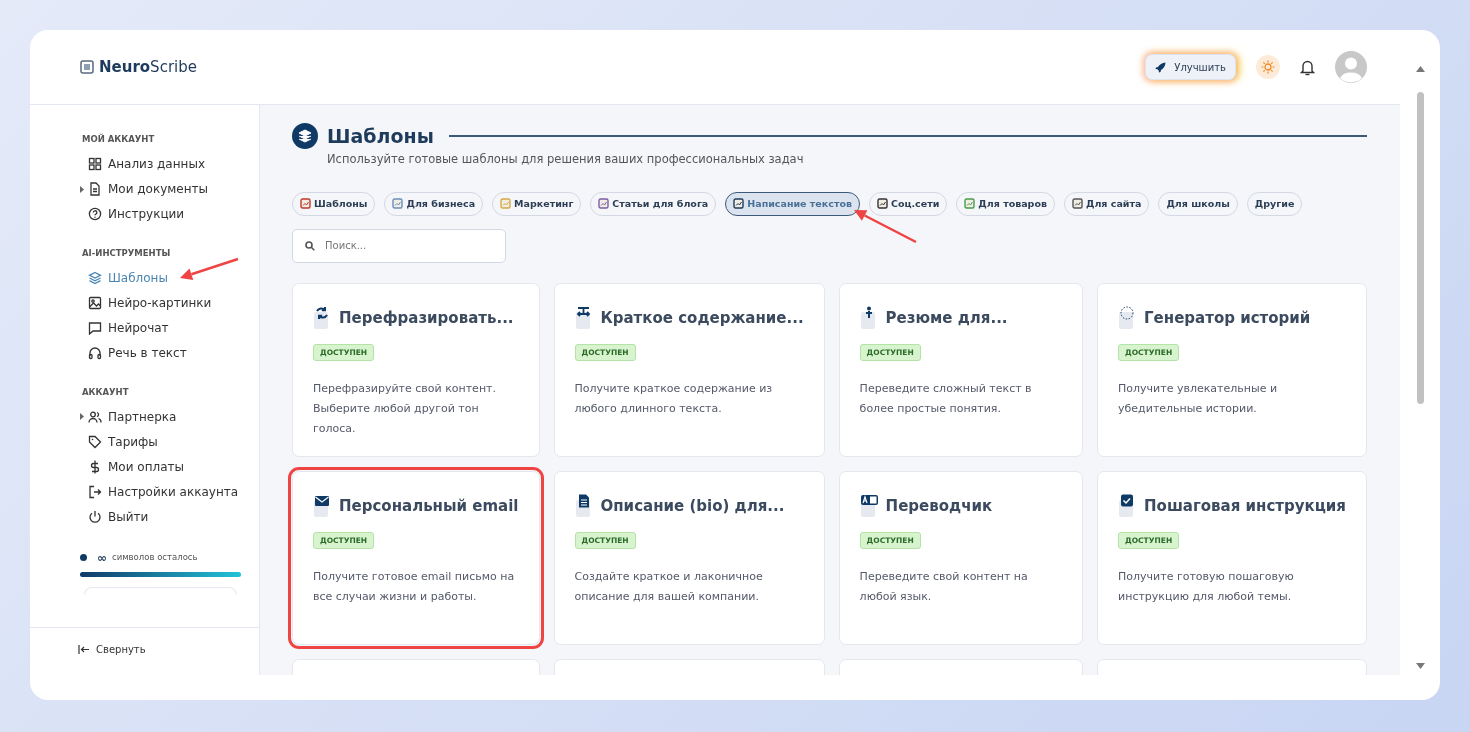 This screenshot has width=1470, height=732. Describe the element at coordinates (669, 587) in the screenshot. I see `card-description: Создайте краткое и лаконичное описание для вашей компании.` at that location.